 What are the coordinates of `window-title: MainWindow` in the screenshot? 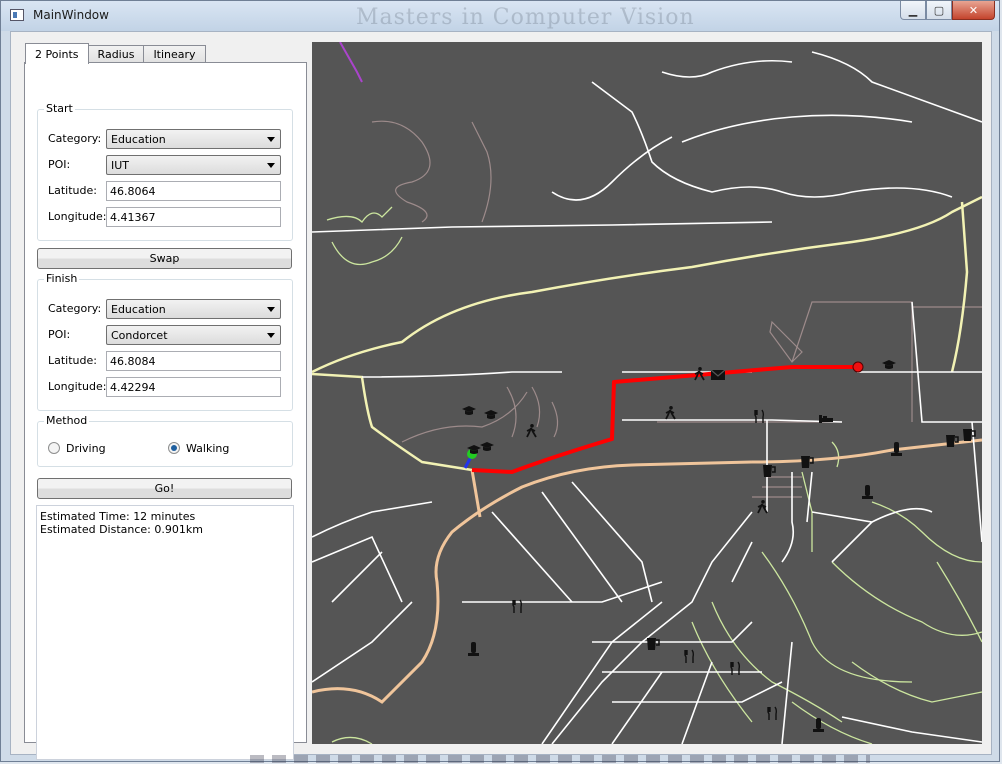 It's located at (71, 15).